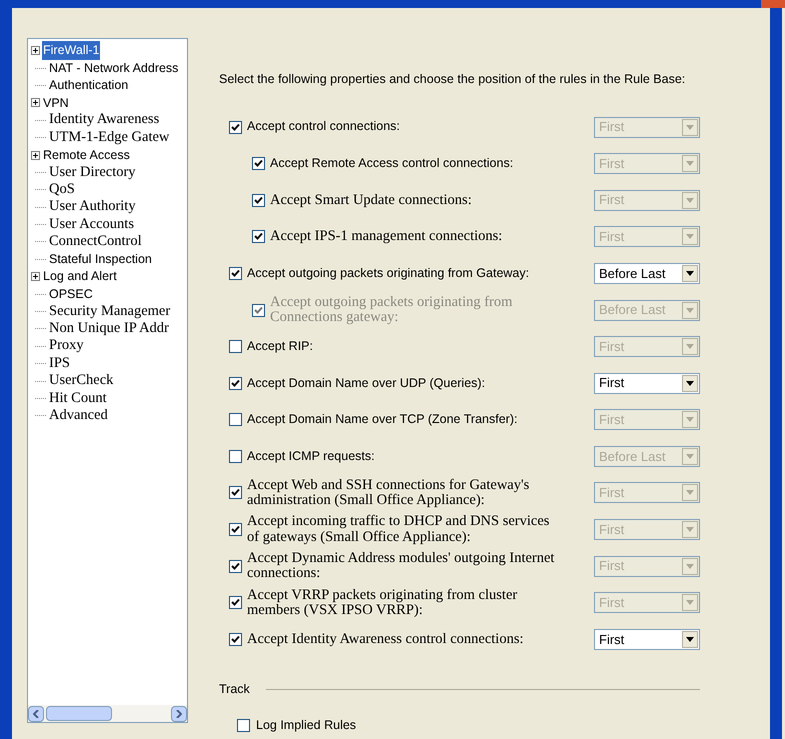 Image resolution: width=785 pixels, height=739 pixels. What do you see at coordinates (114, 68) in the screenshot?
I see `tree-item: NAT - Network Address` at bounding box center [114, 68].